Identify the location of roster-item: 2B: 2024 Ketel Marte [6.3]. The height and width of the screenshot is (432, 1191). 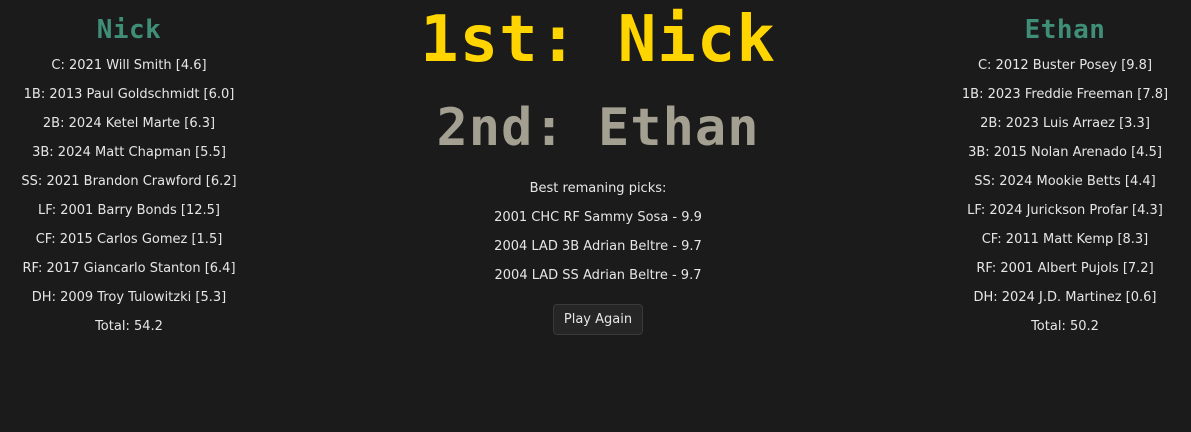
(129, 123).